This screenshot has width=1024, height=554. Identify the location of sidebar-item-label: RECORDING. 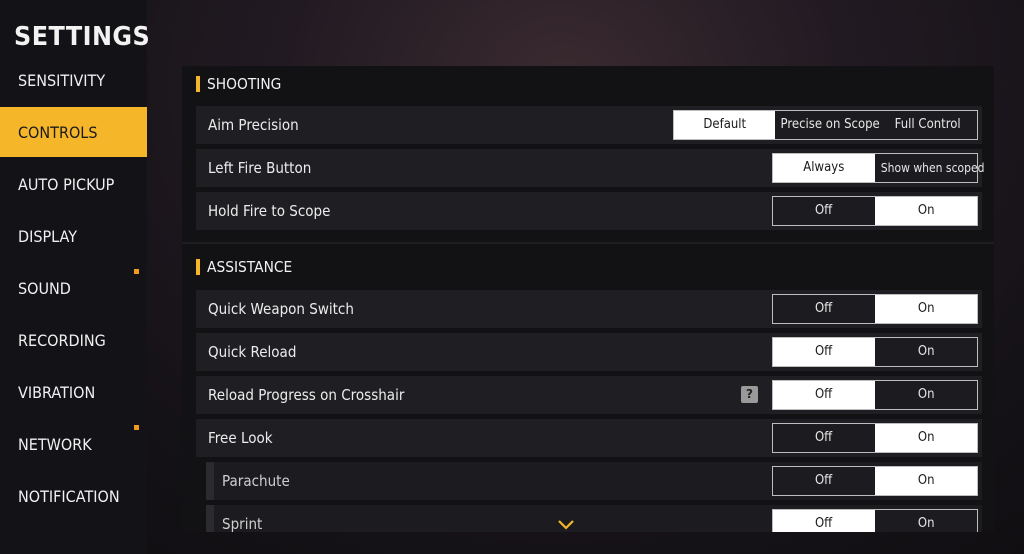
(62, 340).